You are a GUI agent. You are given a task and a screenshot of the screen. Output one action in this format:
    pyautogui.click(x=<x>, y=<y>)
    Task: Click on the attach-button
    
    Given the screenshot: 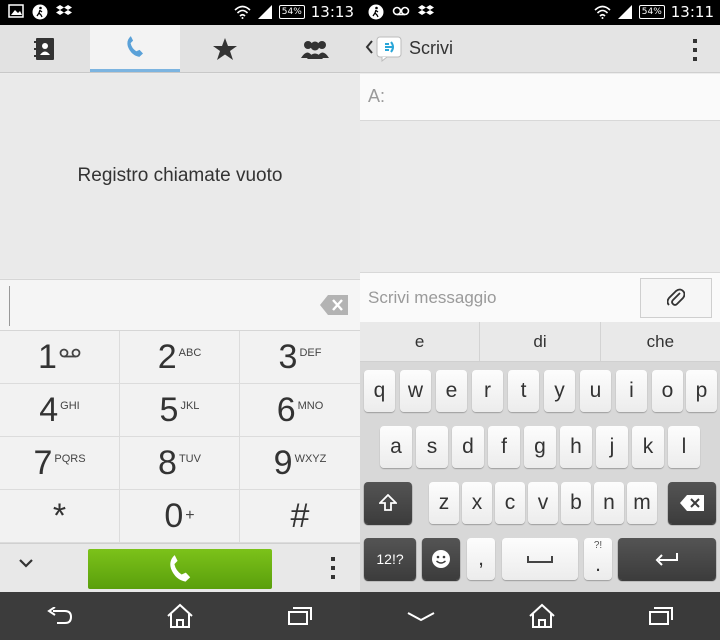 What is the action you would take?
    pyautogui.click(x=676, y=298)
    